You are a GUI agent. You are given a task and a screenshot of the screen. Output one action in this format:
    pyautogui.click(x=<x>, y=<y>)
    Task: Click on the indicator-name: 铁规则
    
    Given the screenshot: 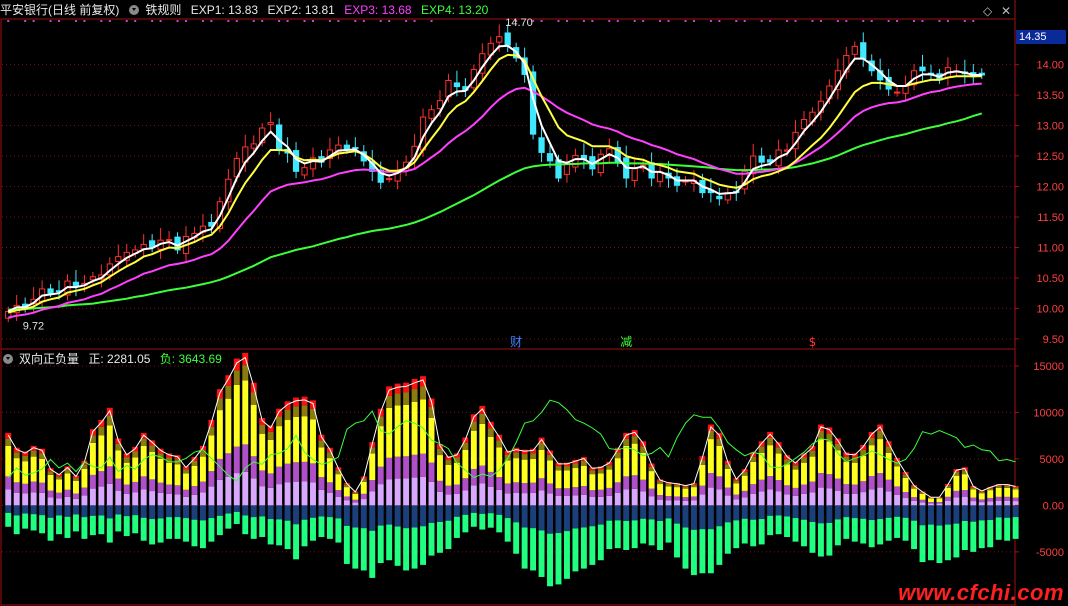 What is the action you would take?
    pyautogui.click(x=163, y=10)
    